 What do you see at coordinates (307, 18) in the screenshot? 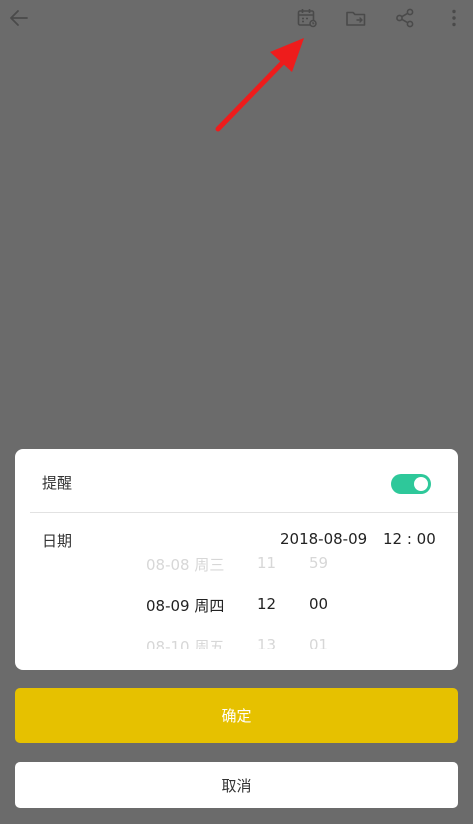
I see `calendar-reminder-icon` at bounding box center [307, 18].